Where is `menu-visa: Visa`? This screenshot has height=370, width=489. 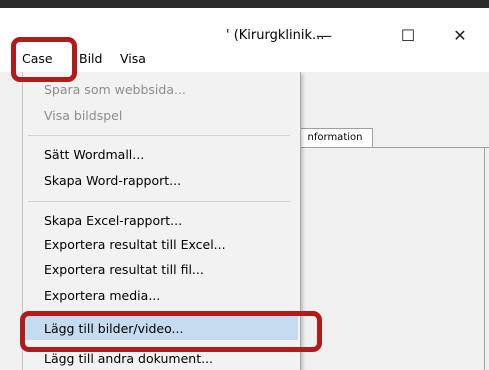 menu-visa: Visa is located at coordinates (133, 58).